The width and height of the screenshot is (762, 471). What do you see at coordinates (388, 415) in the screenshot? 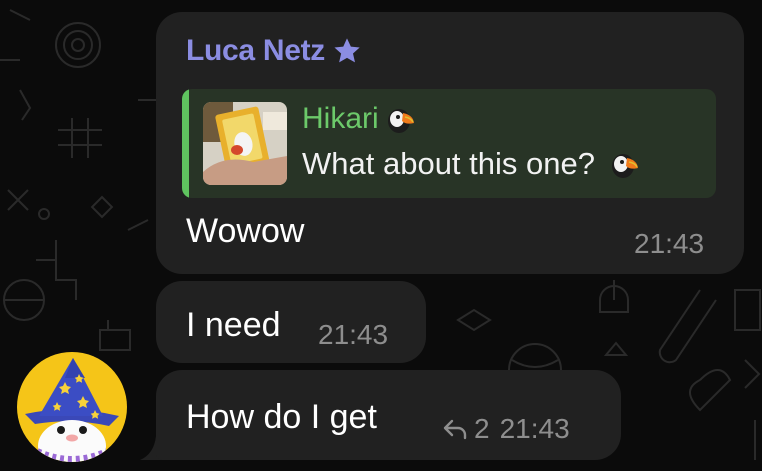
I see `message-bubble-3: How do I get 2 21:43` at bounding box center [388, 415].